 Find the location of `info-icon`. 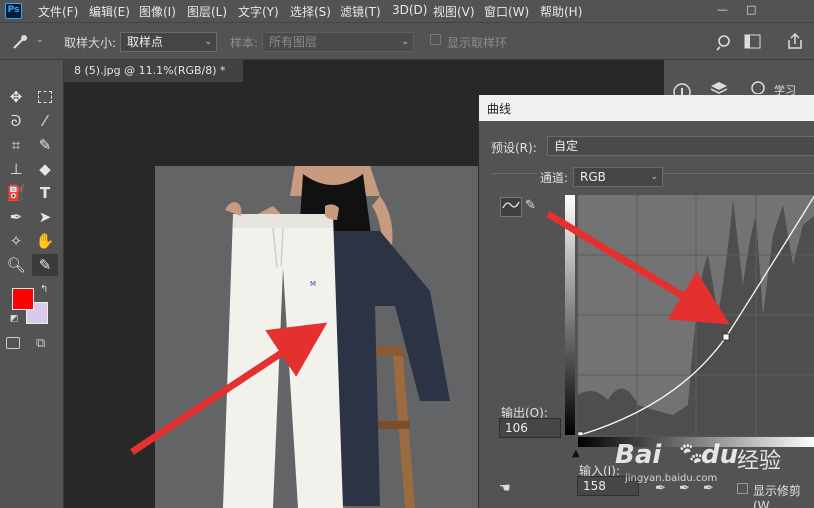

info-icon is located at coordinates (682, 89).